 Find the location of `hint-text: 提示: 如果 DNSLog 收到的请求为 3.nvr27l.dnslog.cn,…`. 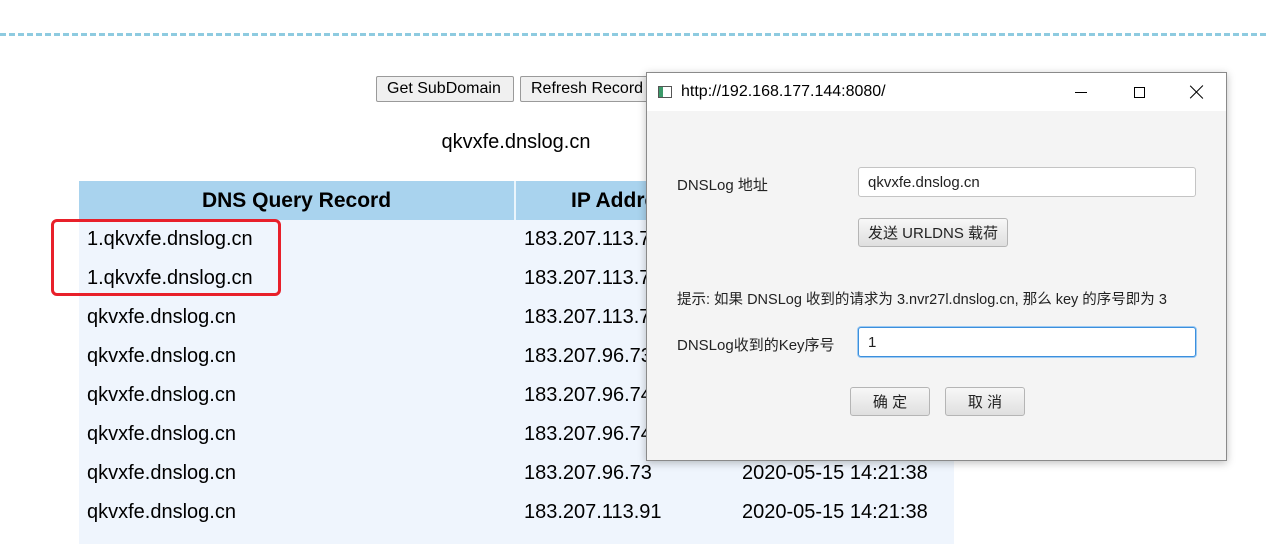

hint-text: 提示: 如果 DNSLog 收到的请求为 3.nvr27l.dnslog.cn,… is located at coordinates (922, 300).